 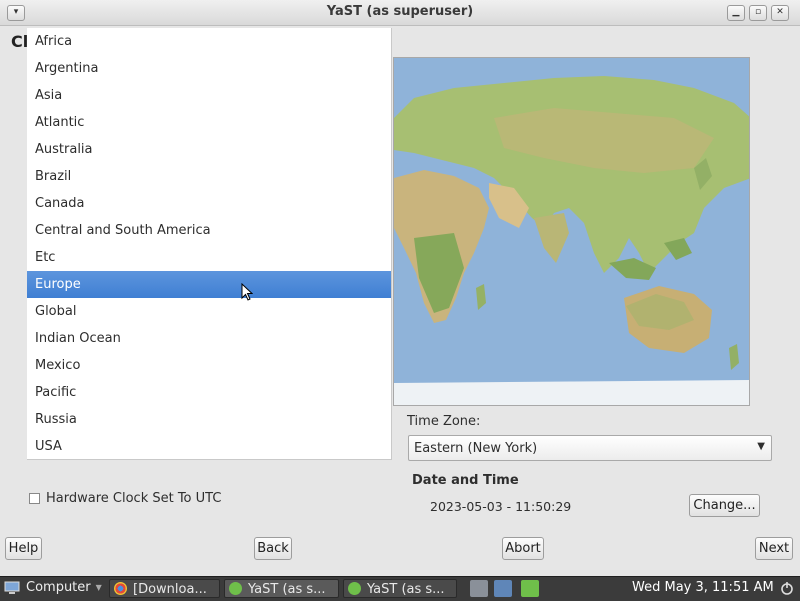 What do you see at coordinates (34, 498) in the screenshot?
I see `hardware-clock-checkbox` at bounding box center [34, 498].